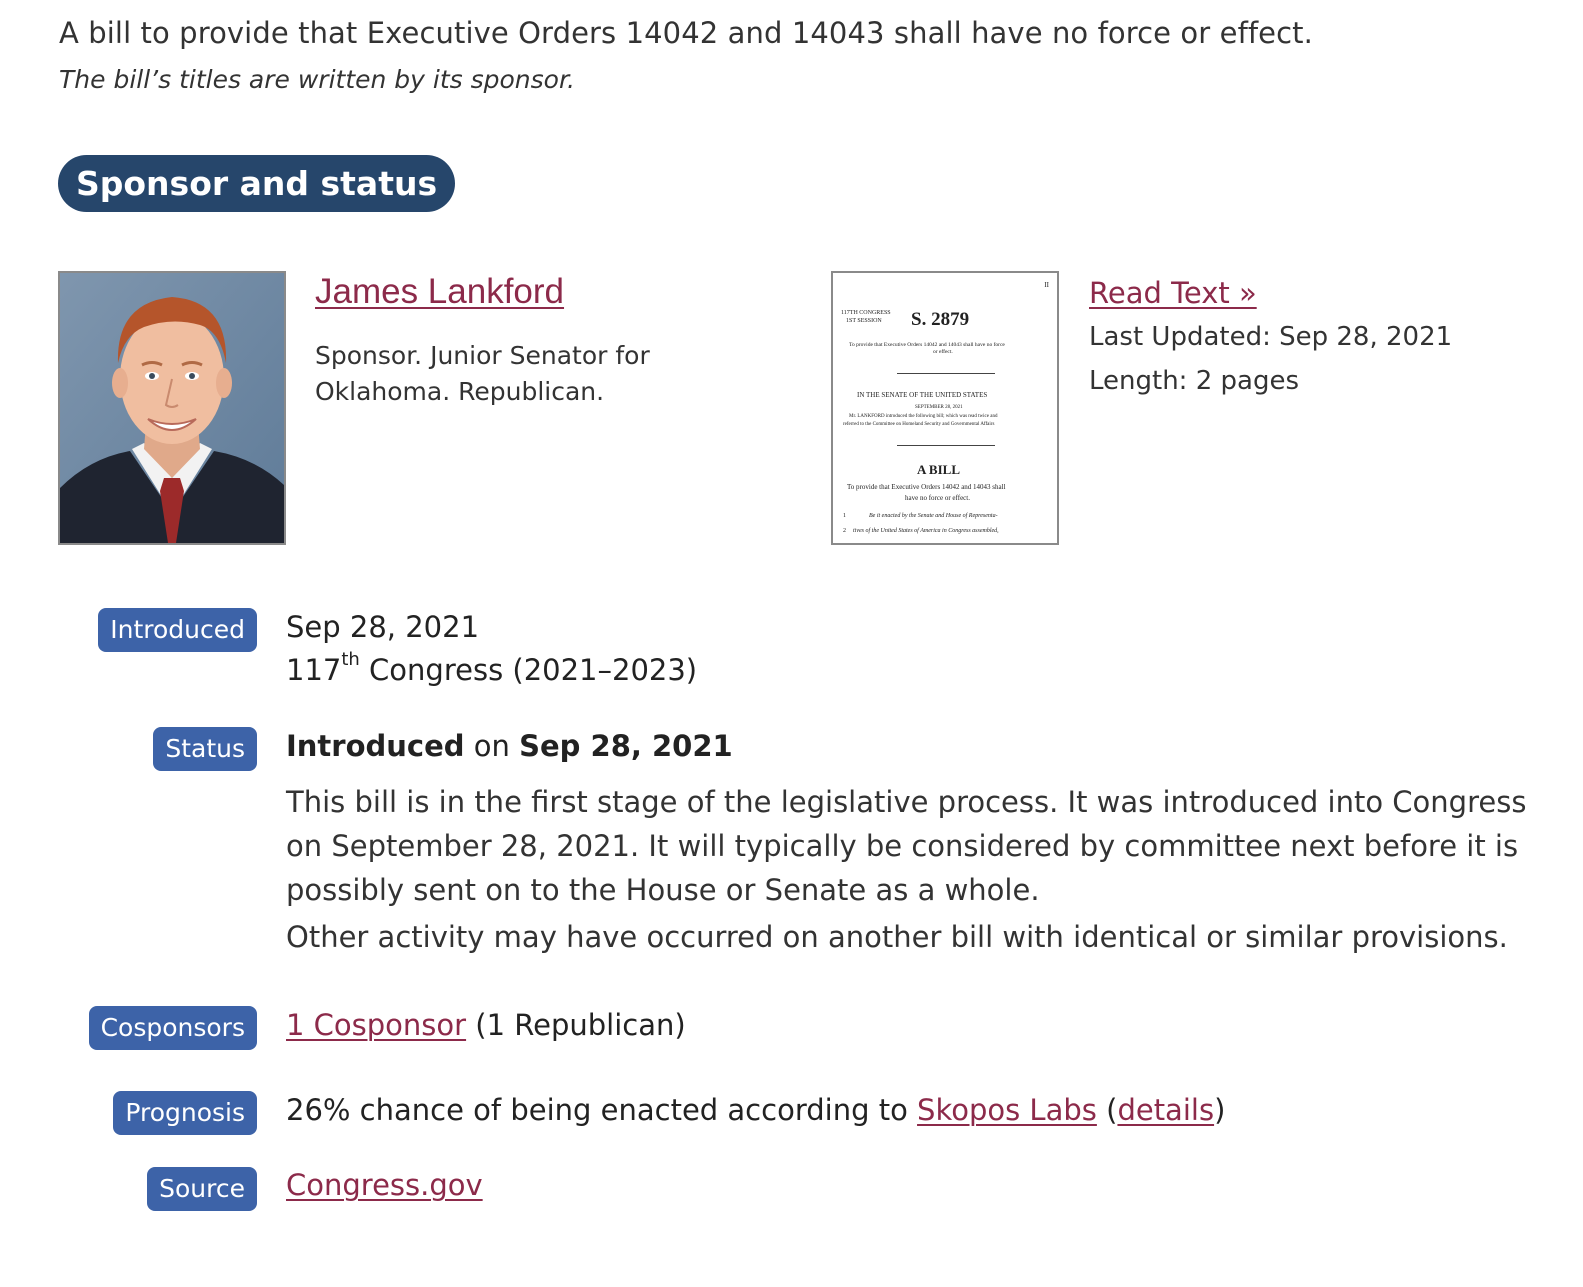 The height and width of the screenshot is (1287, 1583). I want to click on congress-ordinal-suffix: th, so click(350, 659).